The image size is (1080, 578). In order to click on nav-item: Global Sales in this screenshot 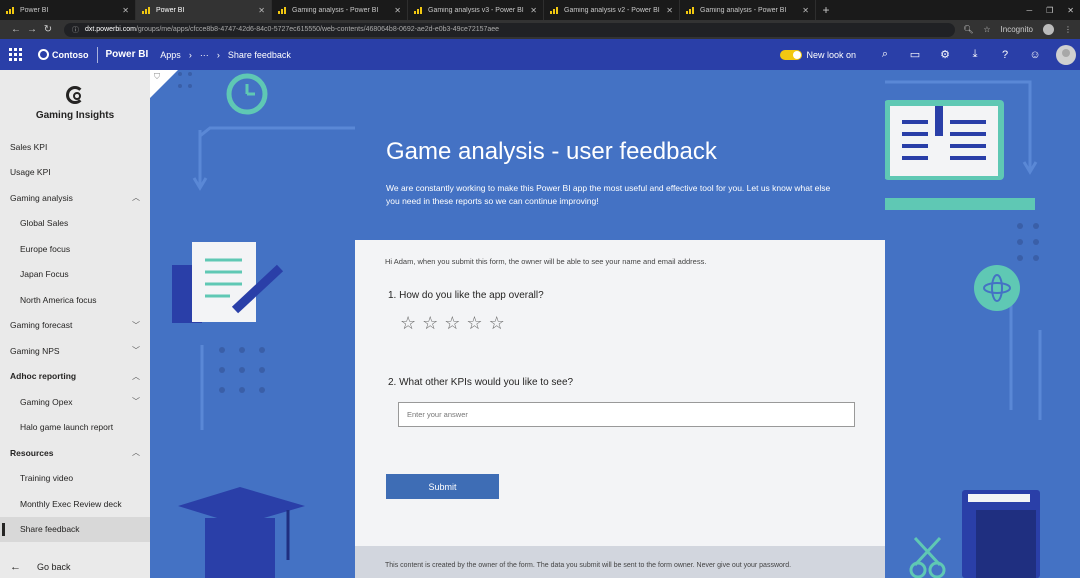, I will do `click(75, 224)`.